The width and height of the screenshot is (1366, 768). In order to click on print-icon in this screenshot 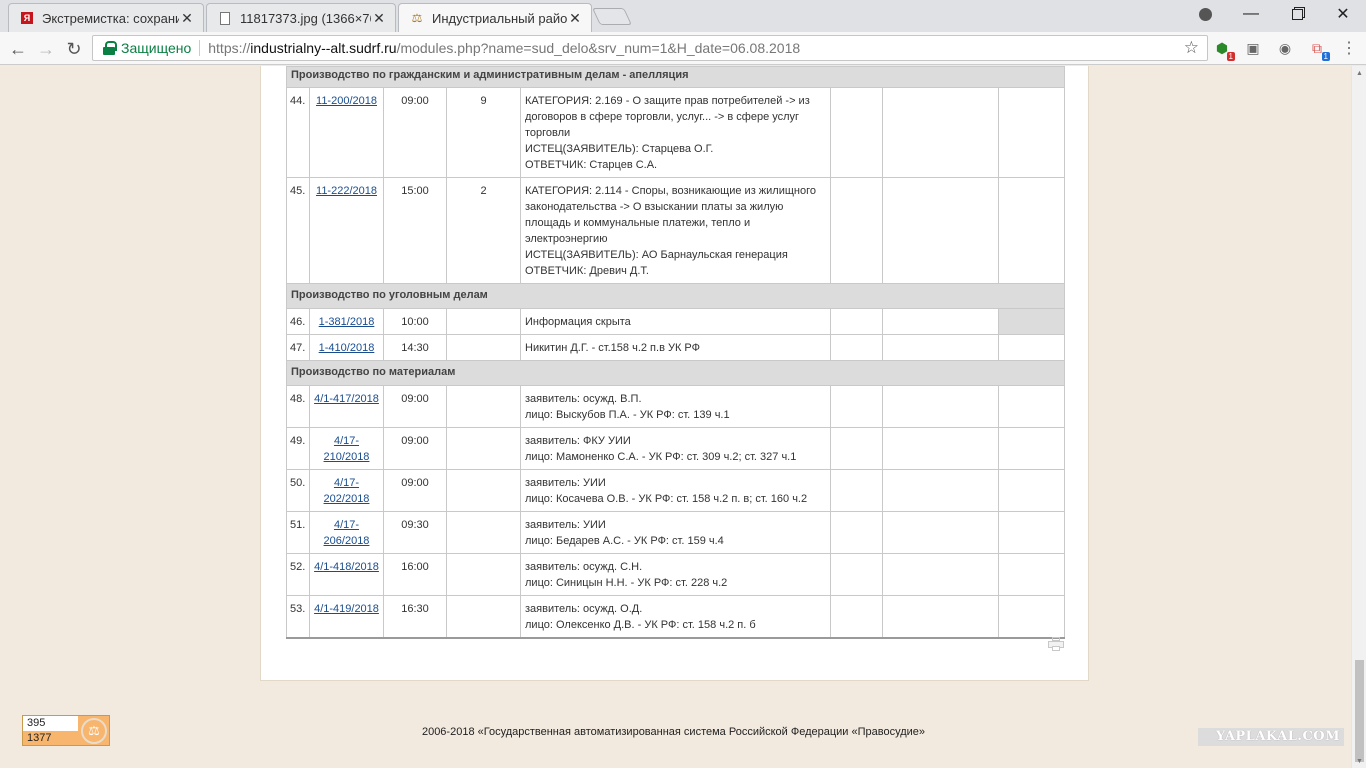, I will do `click(1056, 644)`.